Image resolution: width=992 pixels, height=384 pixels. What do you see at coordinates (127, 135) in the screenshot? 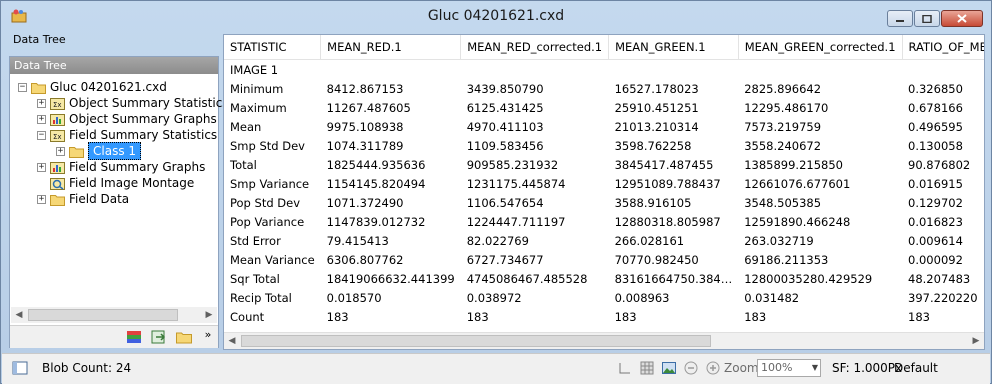
I see `tree-item-field-summary-statistics: − Σx Field Summary Statistics` at bounding box center [127, 135].